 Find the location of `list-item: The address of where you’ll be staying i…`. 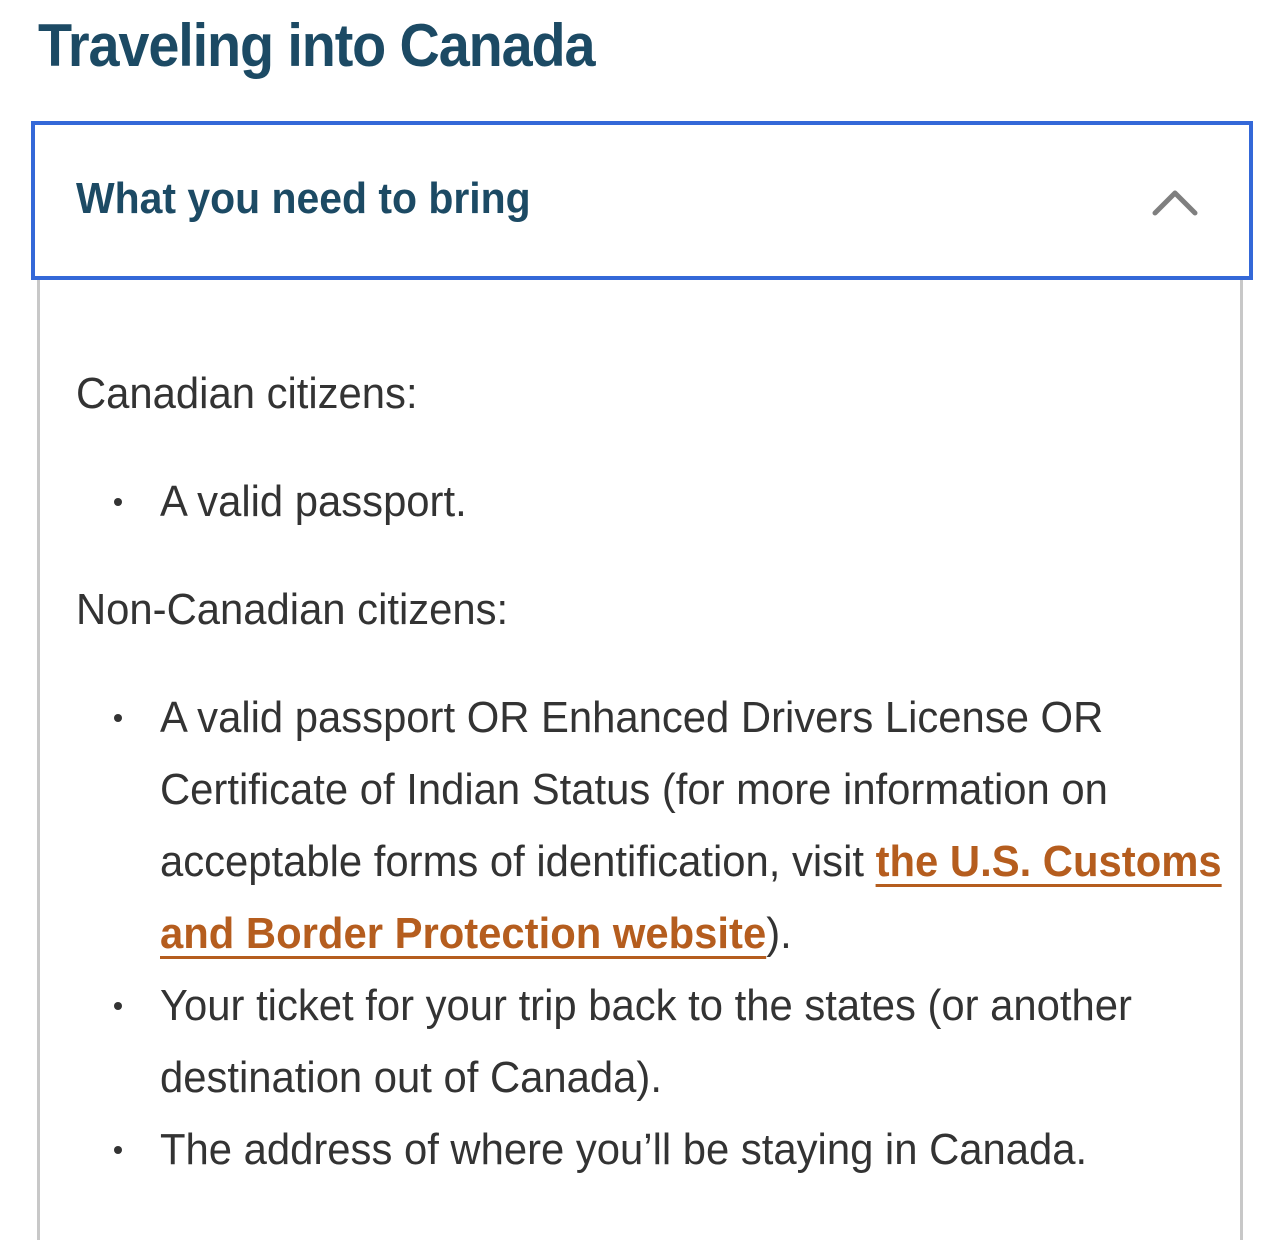

list-item: The address of where you’ll be staying i… is located at coordinates (631, 1150).